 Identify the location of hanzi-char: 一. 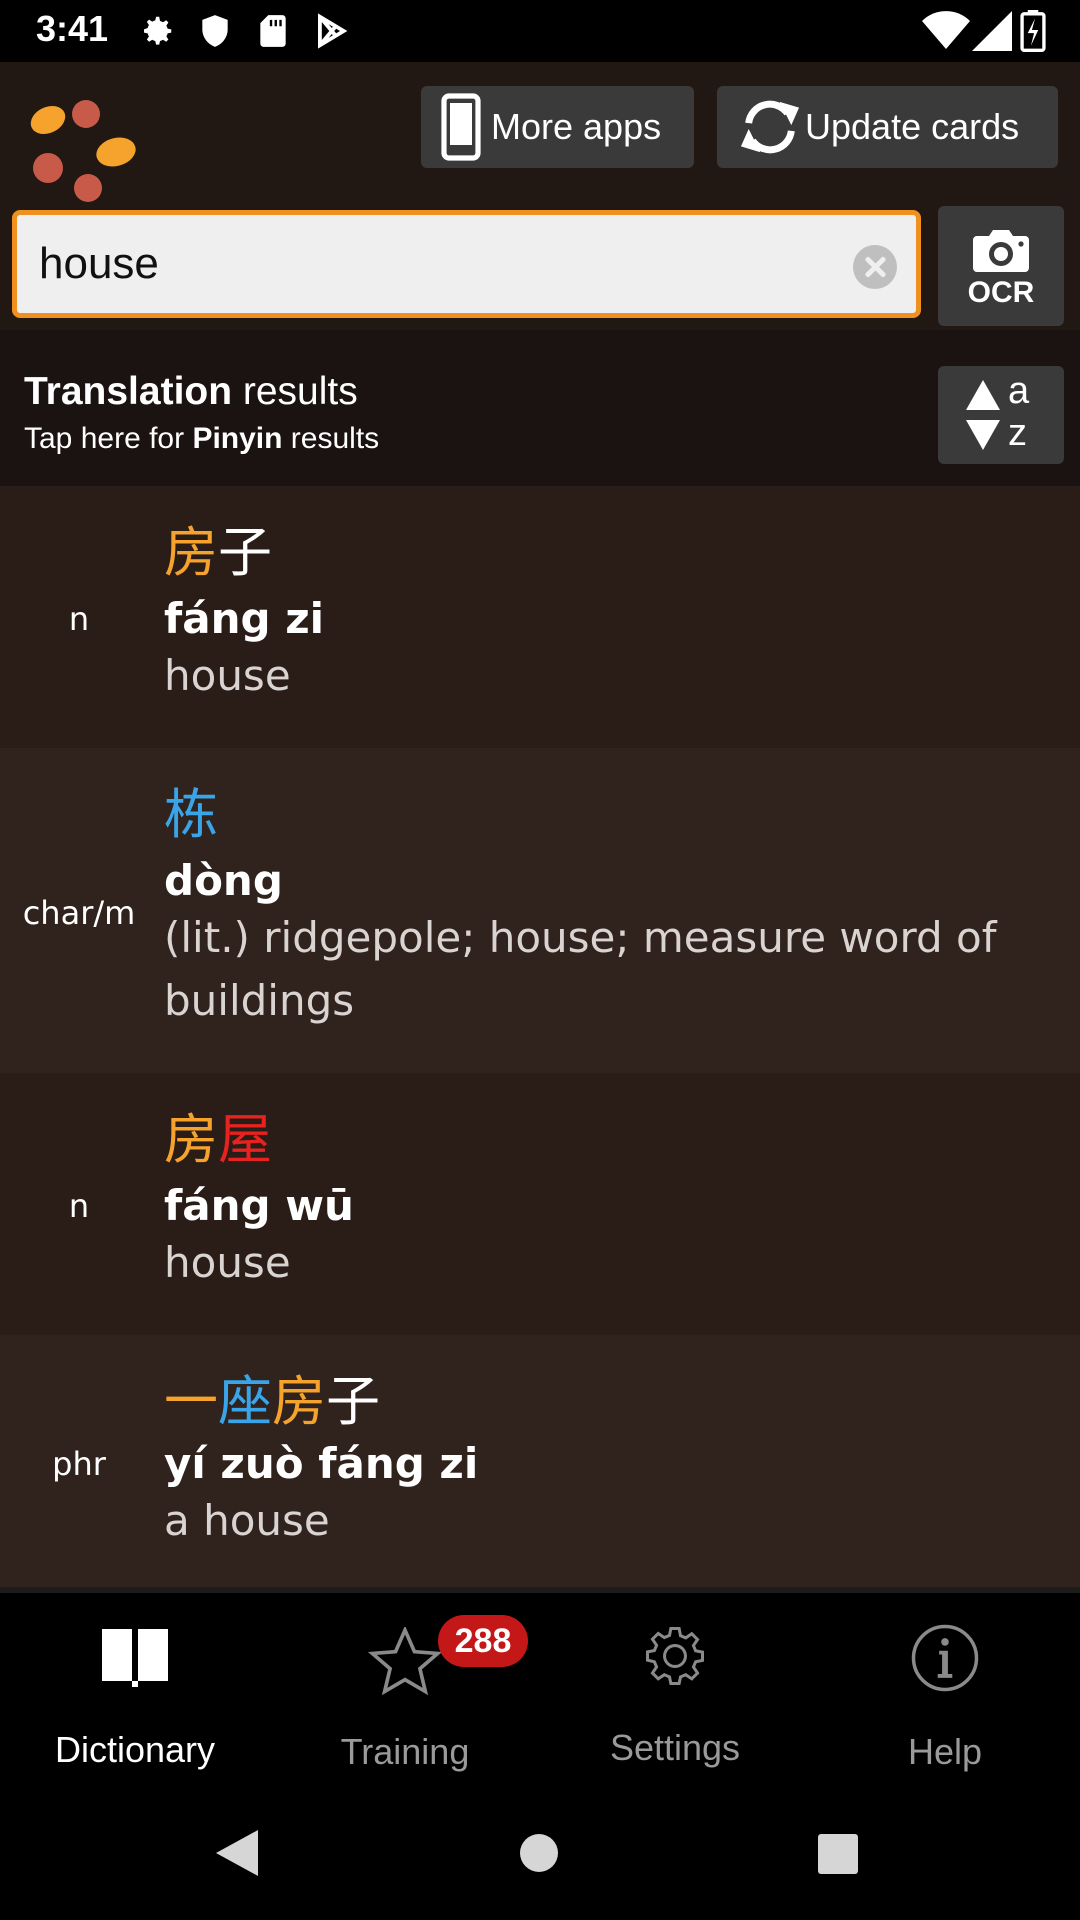
(191, 1401).